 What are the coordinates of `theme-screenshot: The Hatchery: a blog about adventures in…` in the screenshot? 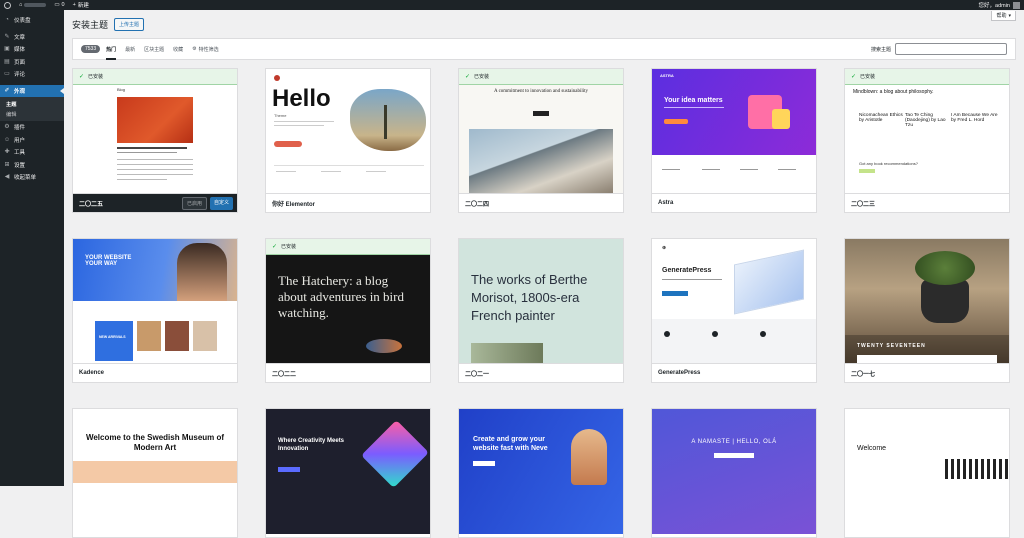 It's located at (348, 301).